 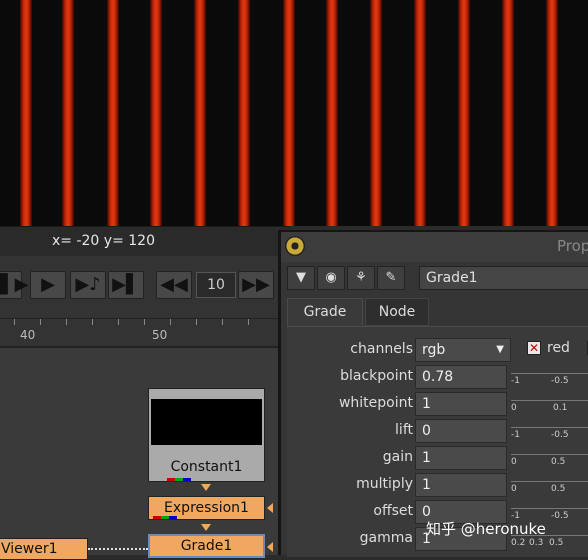 What do you see at coordinates (463, 350) in the screenshot?
I see `channels-dropdown: rgb ▼` at bounding box center [463, 350].